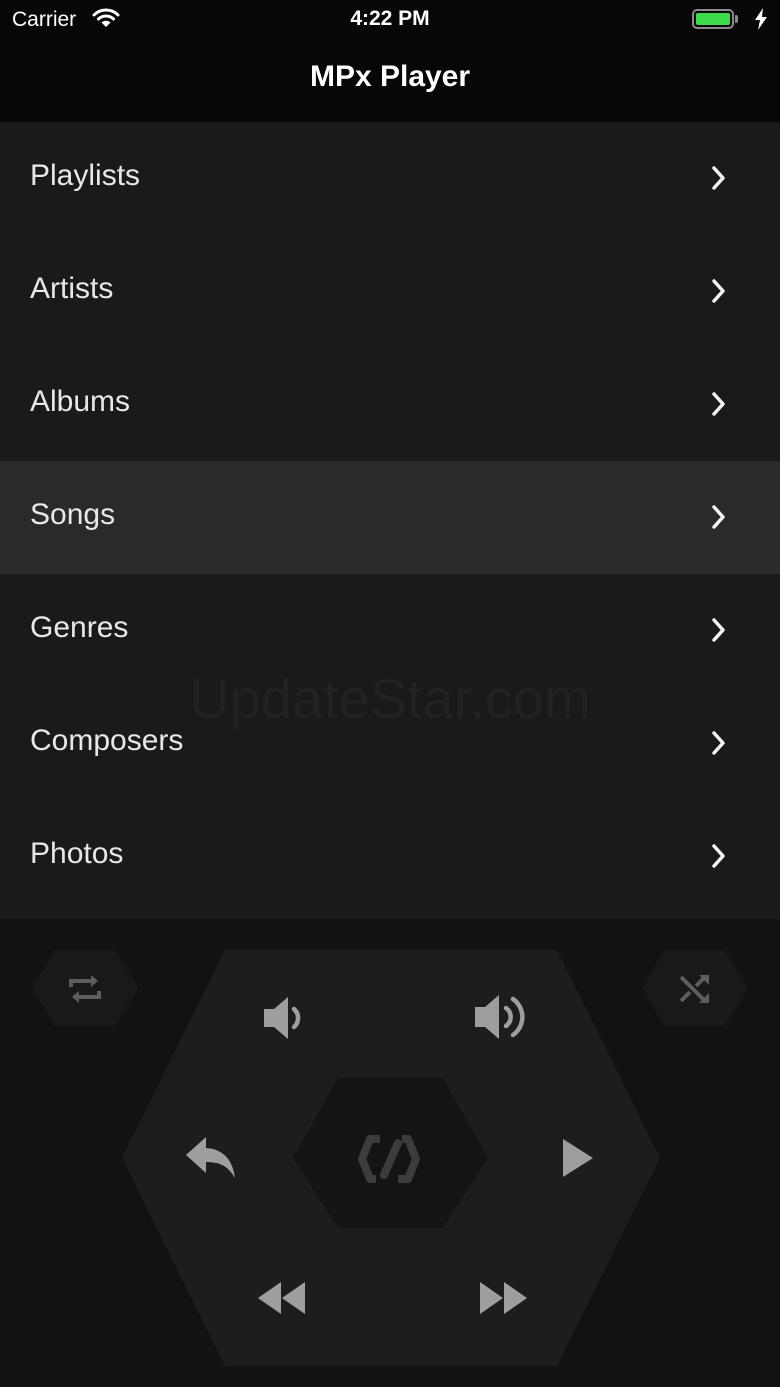 This screenshot has height=1387, width=780. Describe the element at coordinates (391, 1159) in the screenshot. I see `logo-icon` at that location.